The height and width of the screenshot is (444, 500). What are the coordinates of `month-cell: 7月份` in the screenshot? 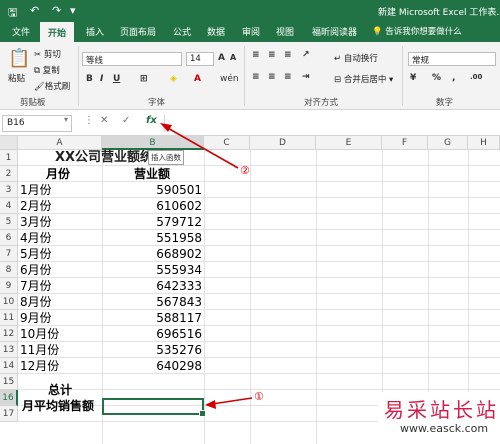 It's located at (36, 286).